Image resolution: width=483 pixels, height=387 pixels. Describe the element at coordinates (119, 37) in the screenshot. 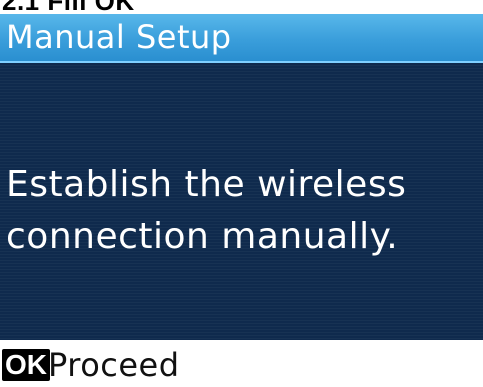

I see `screen-title: Manual Setup` at that location.